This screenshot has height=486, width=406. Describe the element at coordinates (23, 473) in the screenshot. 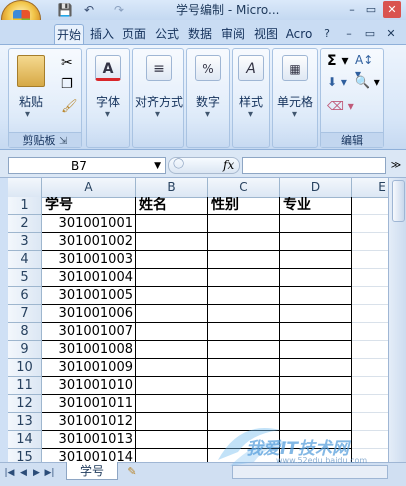

I see `prev-sheet-icon: ◀` at that location.